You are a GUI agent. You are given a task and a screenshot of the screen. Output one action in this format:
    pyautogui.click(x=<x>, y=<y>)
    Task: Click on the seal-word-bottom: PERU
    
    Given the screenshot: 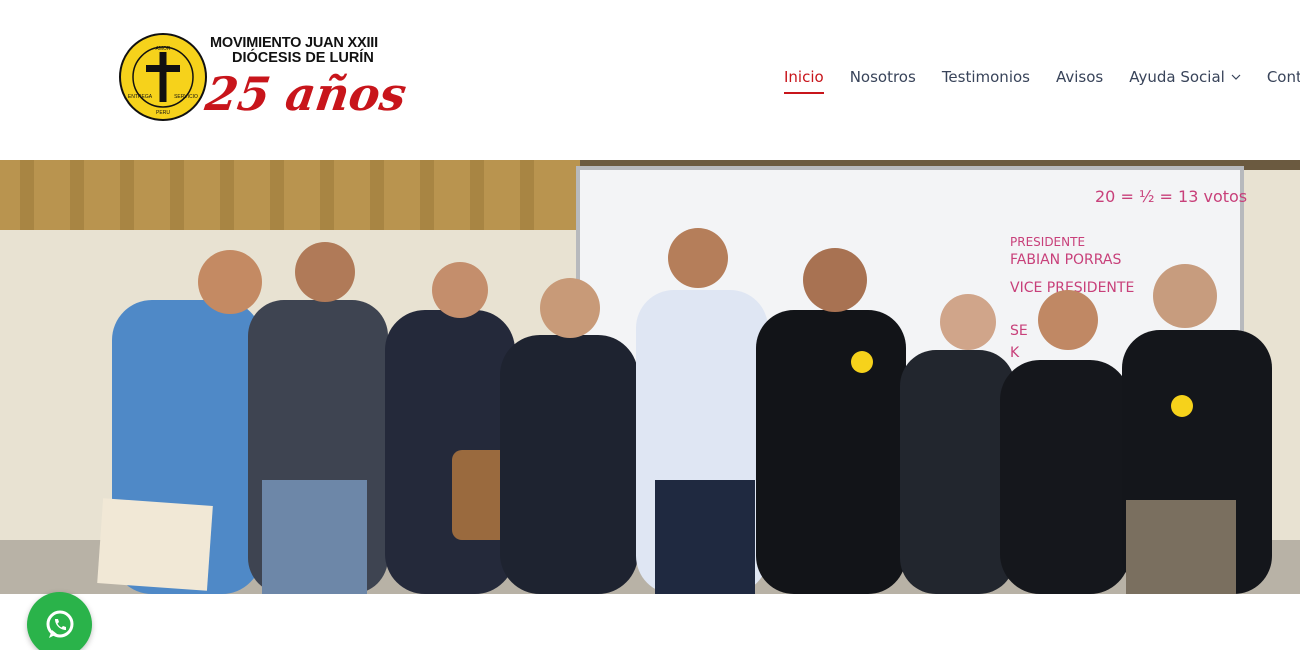 What is the action you would take?
    pyautogui.click(x=163, y=113)
    